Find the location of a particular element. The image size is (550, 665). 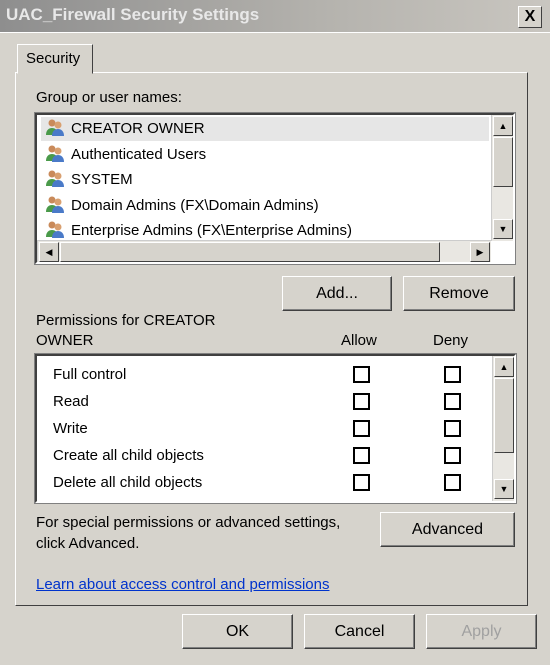

vertical-scrollbar: ▲ ▼ is located at coordinates (502, 178).